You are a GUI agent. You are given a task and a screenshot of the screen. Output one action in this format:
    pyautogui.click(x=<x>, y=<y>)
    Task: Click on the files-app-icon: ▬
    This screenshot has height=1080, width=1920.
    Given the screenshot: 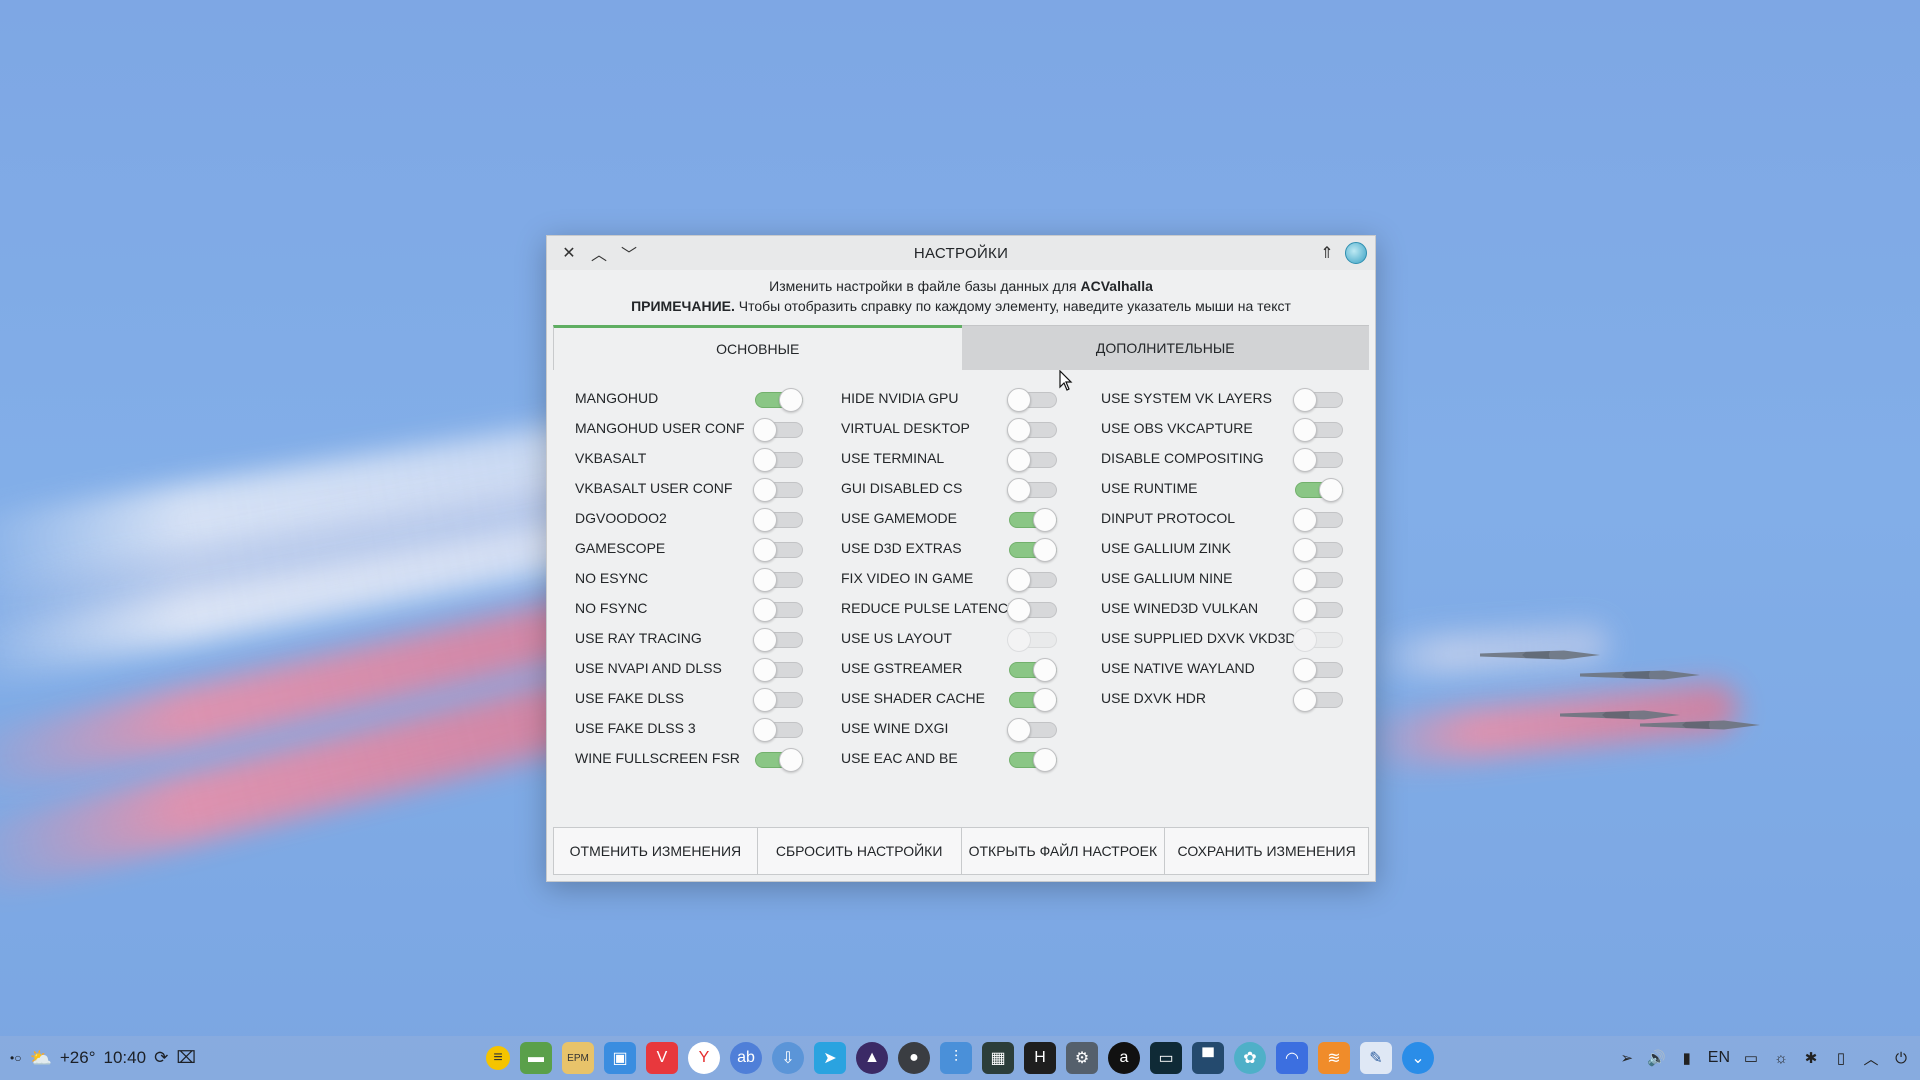 What is the action you would take?
    pyautogui.click(x=536, y=1058)
    